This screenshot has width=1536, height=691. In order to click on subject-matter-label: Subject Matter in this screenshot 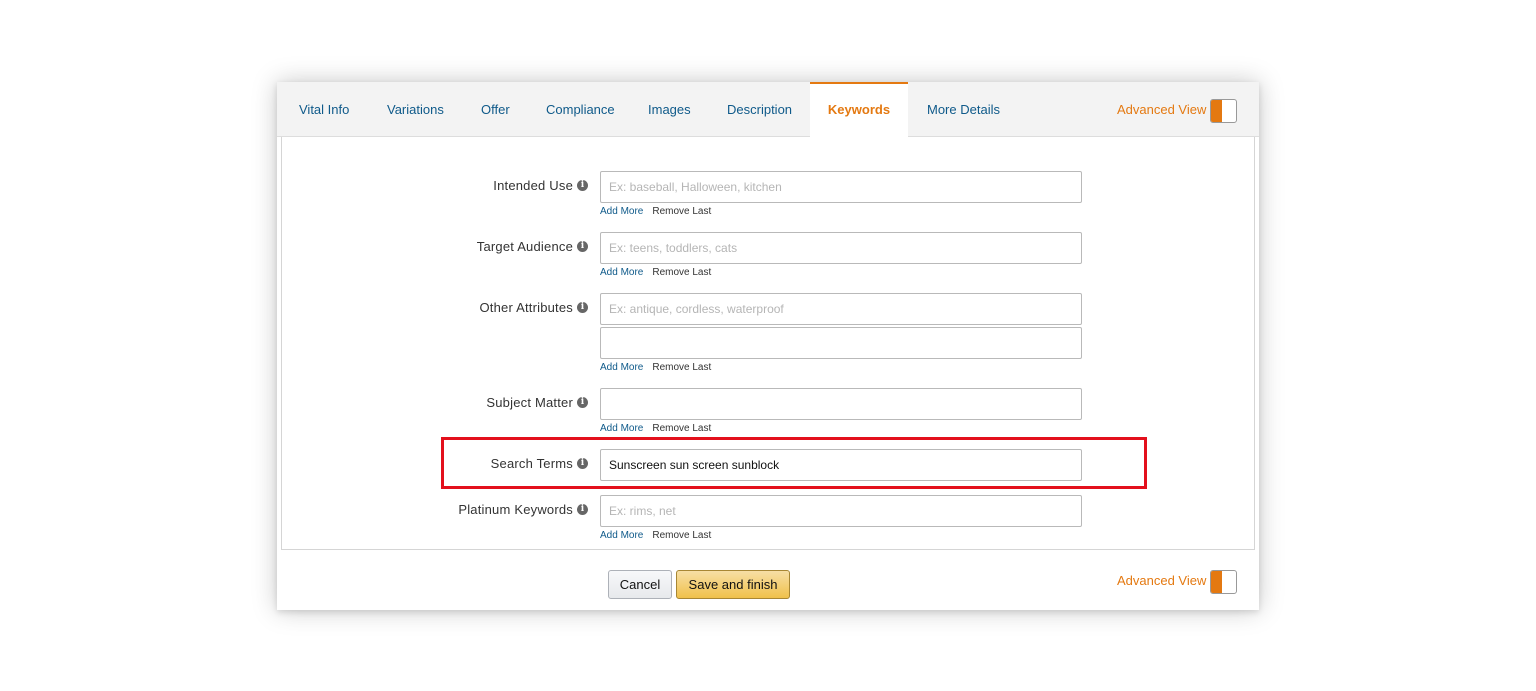, I will do `click(529, 402)`.